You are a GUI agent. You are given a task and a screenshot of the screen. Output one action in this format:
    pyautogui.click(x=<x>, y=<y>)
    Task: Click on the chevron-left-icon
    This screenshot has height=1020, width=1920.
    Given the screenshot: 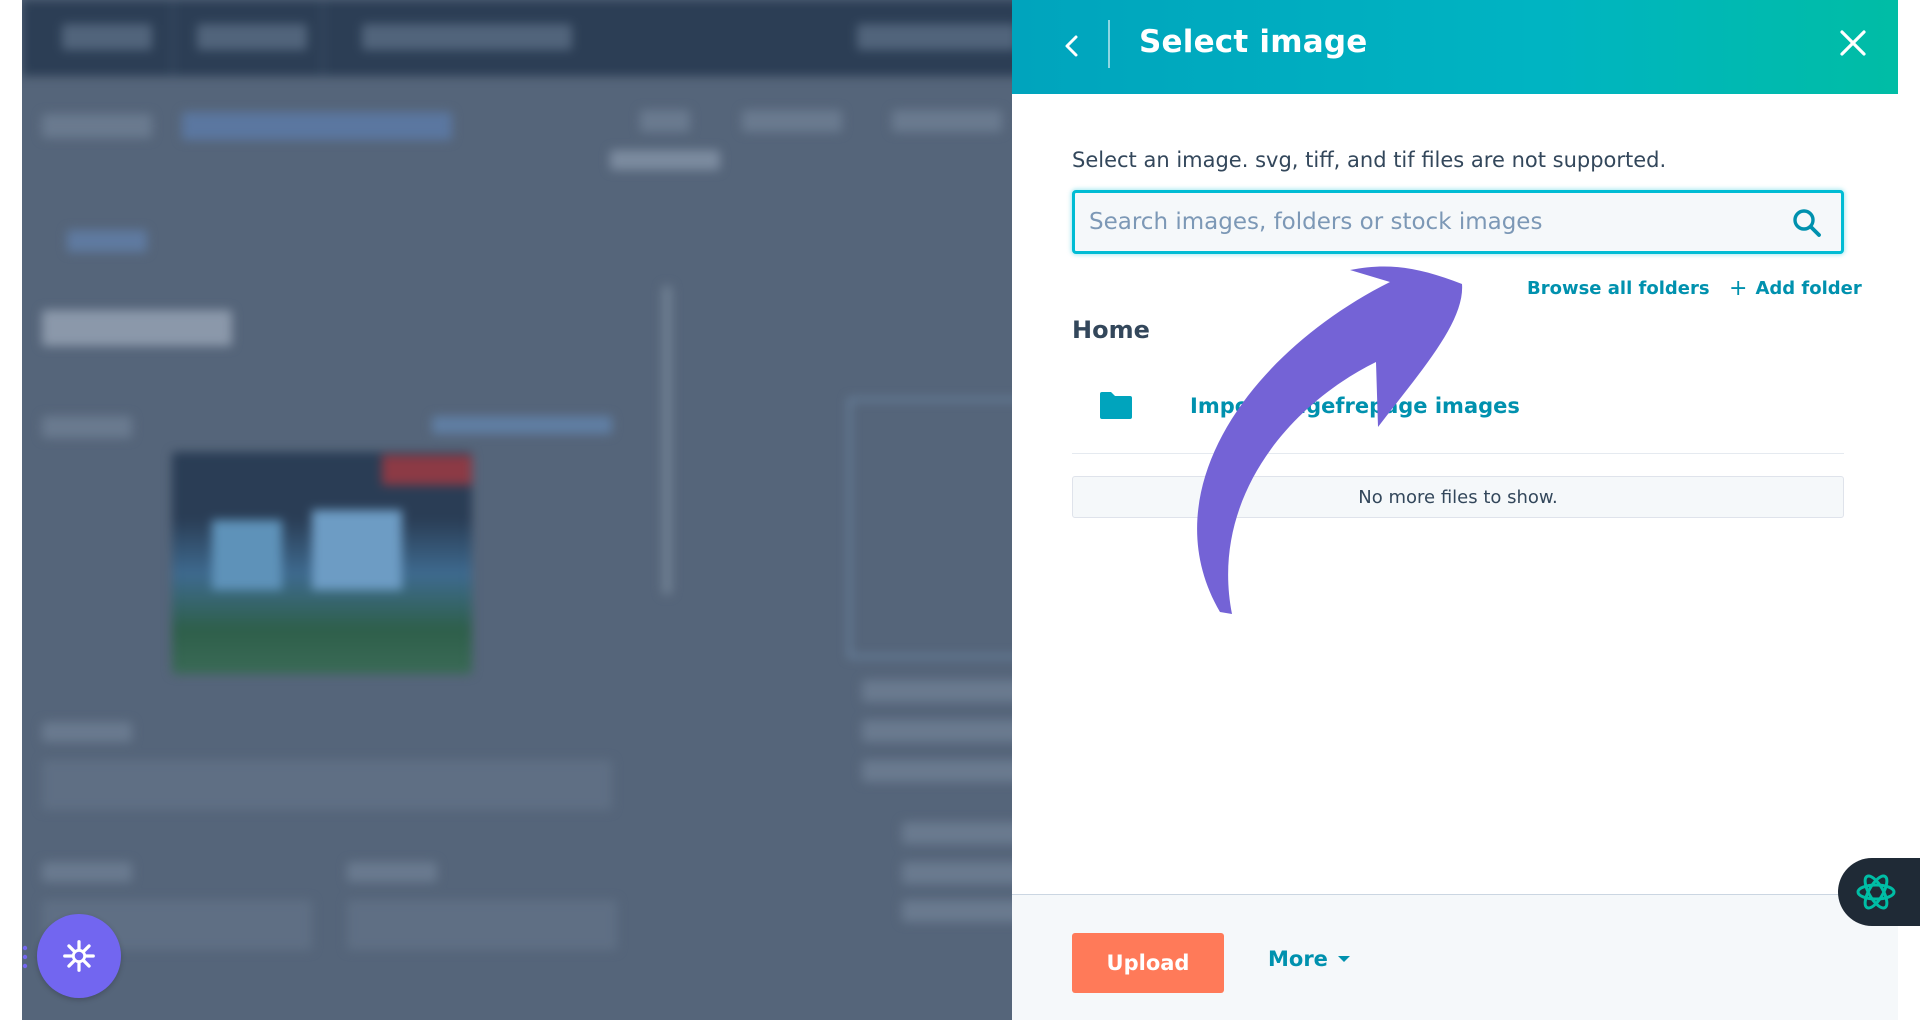 What is the action you would take?
    pyautogui.click(x=1071, y=46)
    